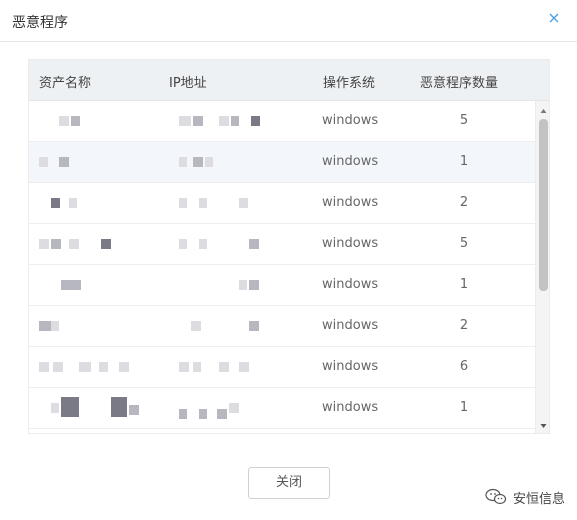 The width and height of the screenshot is (577, 520). I want to click on close-icon, so click(554, 18).